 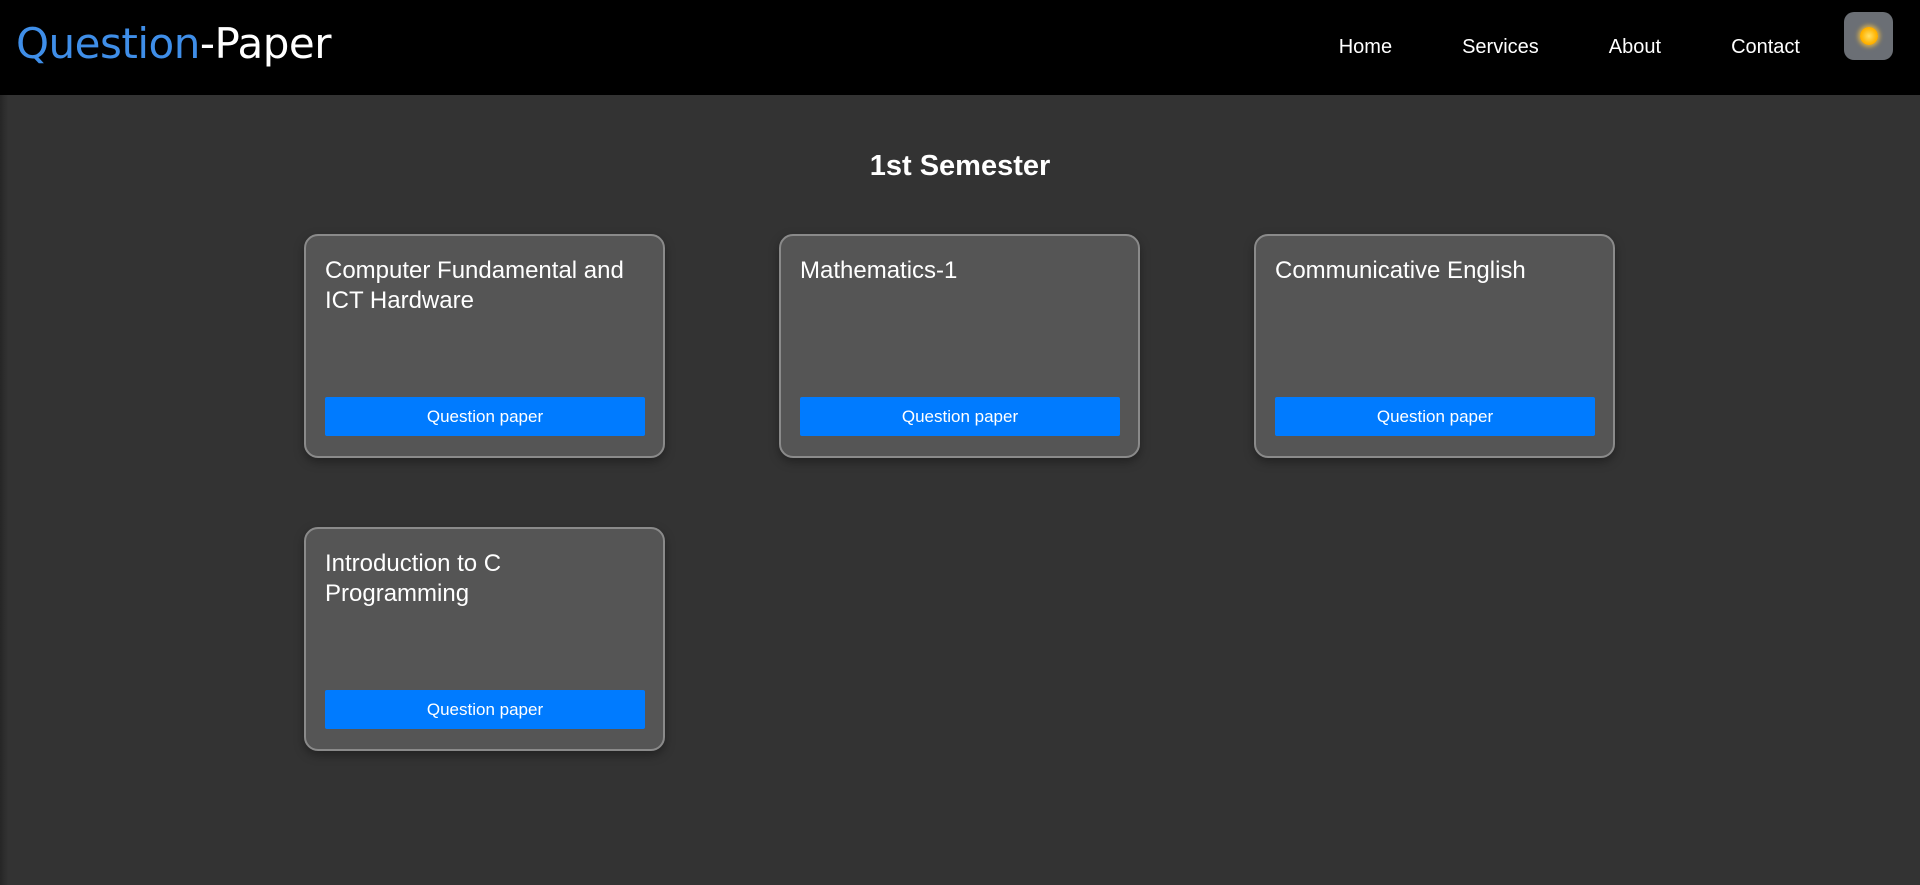 I want to click on nav-about-link: About, so click(x=1635, y=47).